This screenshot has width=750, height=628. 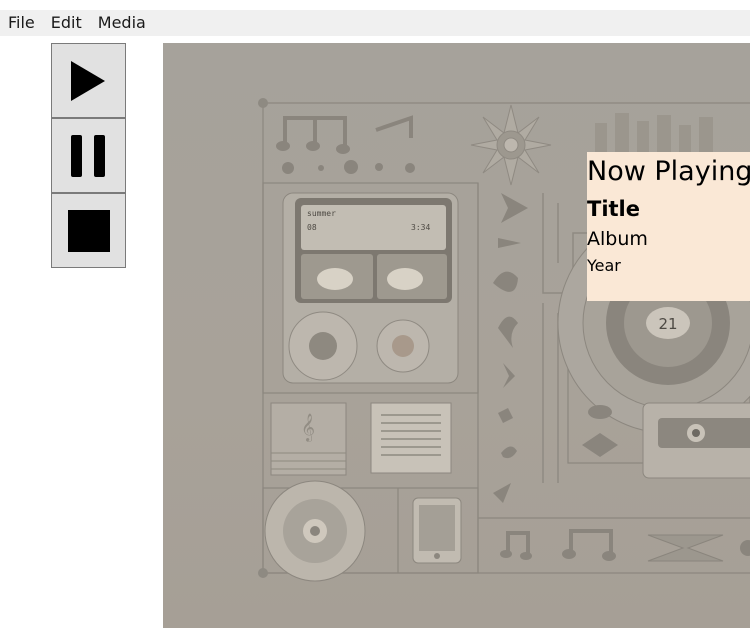 I want to click on pause-icon, so click(x=87, y=155).